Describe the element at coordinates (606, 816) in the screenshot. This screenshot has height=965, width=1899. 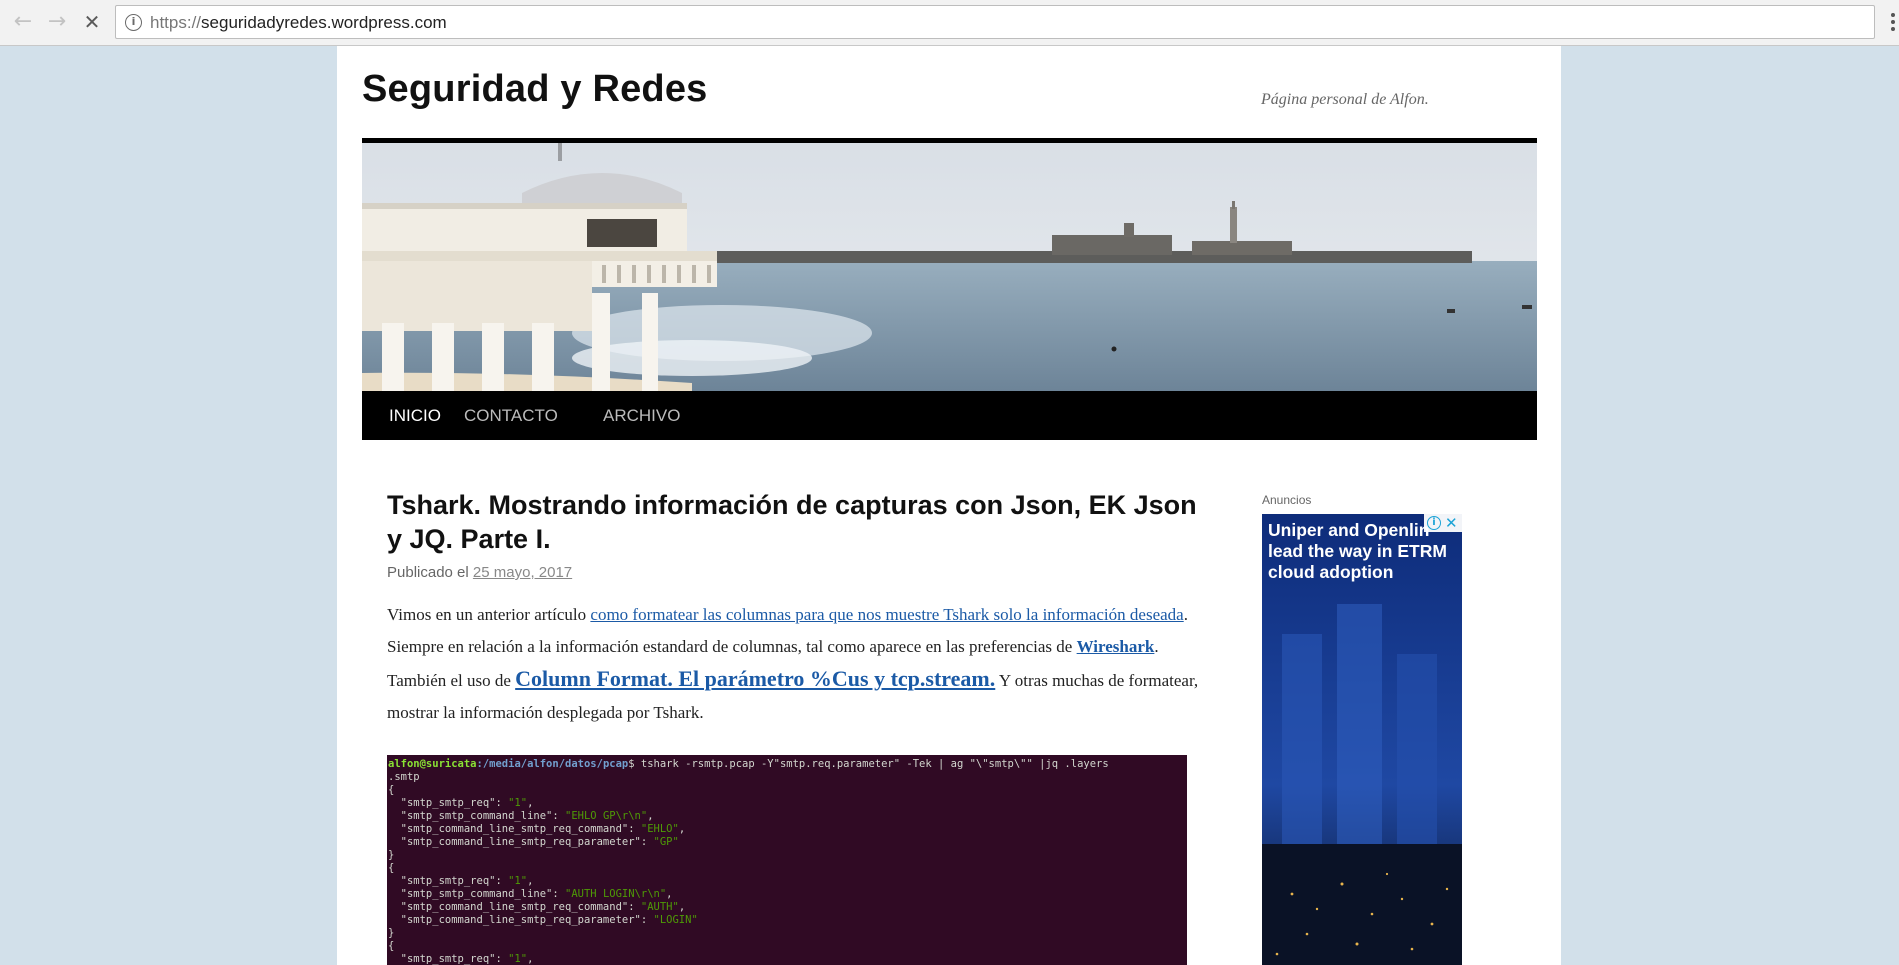
I see `terminal-value: "EHLO GP\r\n"` at that location.